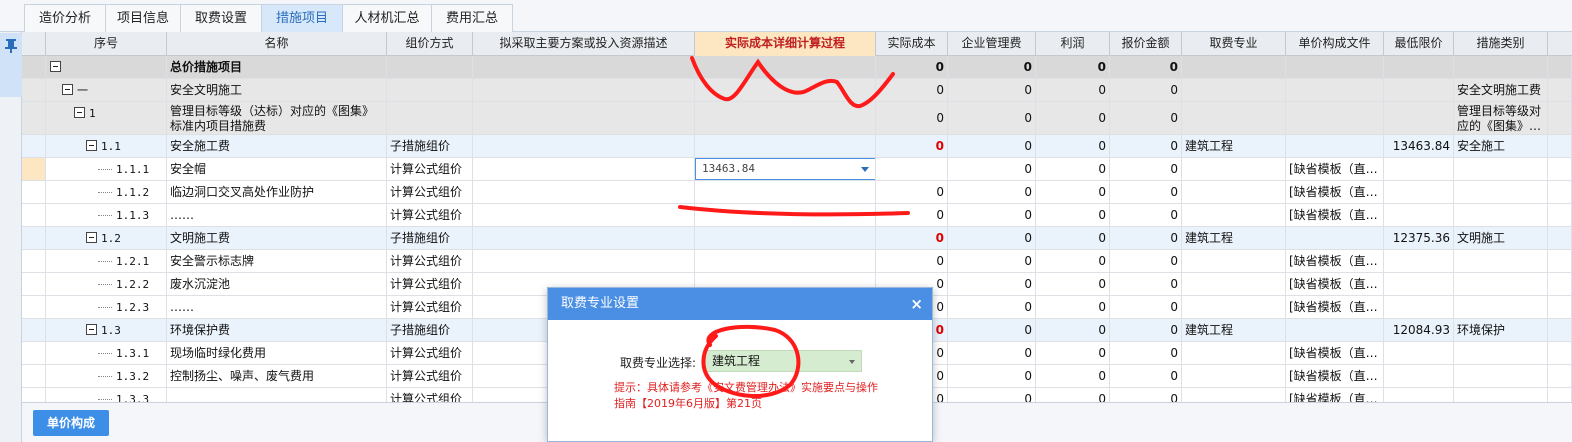  What do you see at coordinates (106, 238) in the screenshot?
I see `cell-seq: 1.2` at bounding box center [106, 238].